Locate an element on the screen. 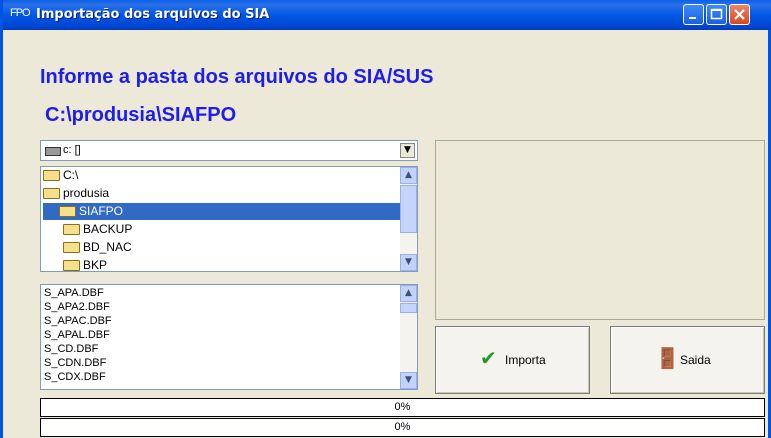 The image size is (771, 438). import-button: ✔ Importa is located at coordinates (512, 360).